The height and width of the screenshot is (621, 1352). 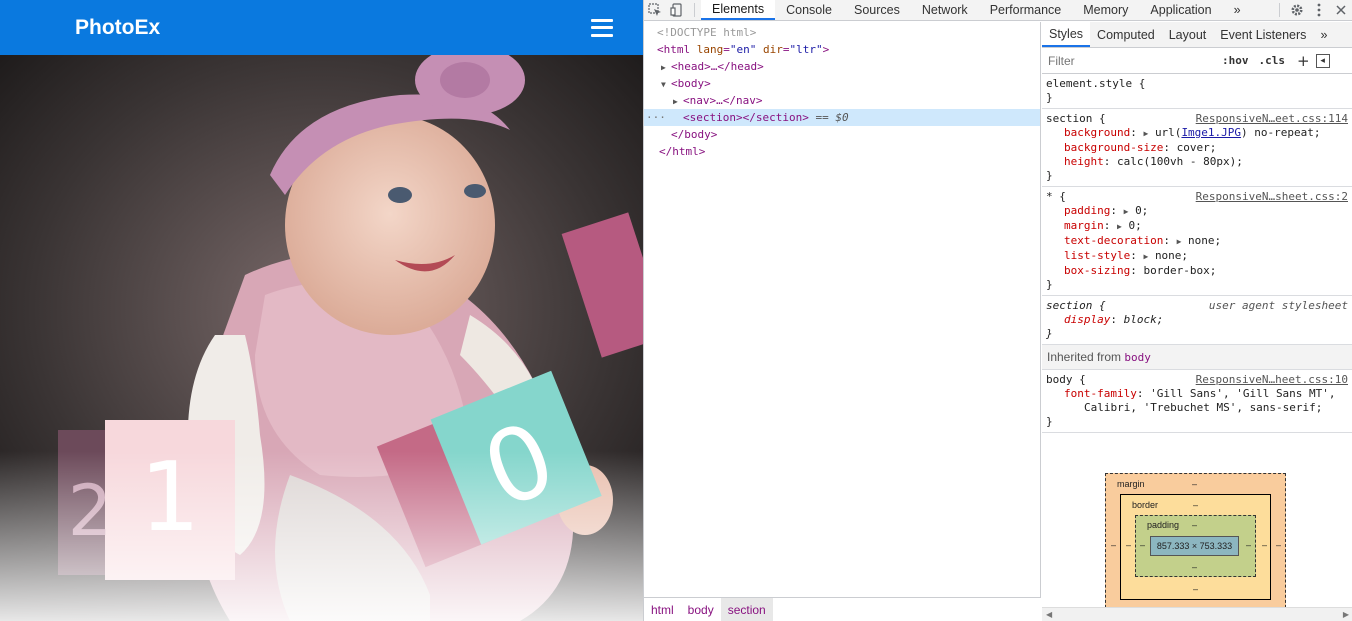 I want to click on scroll-left-icon: ◀, so click(x=1049, y=614).